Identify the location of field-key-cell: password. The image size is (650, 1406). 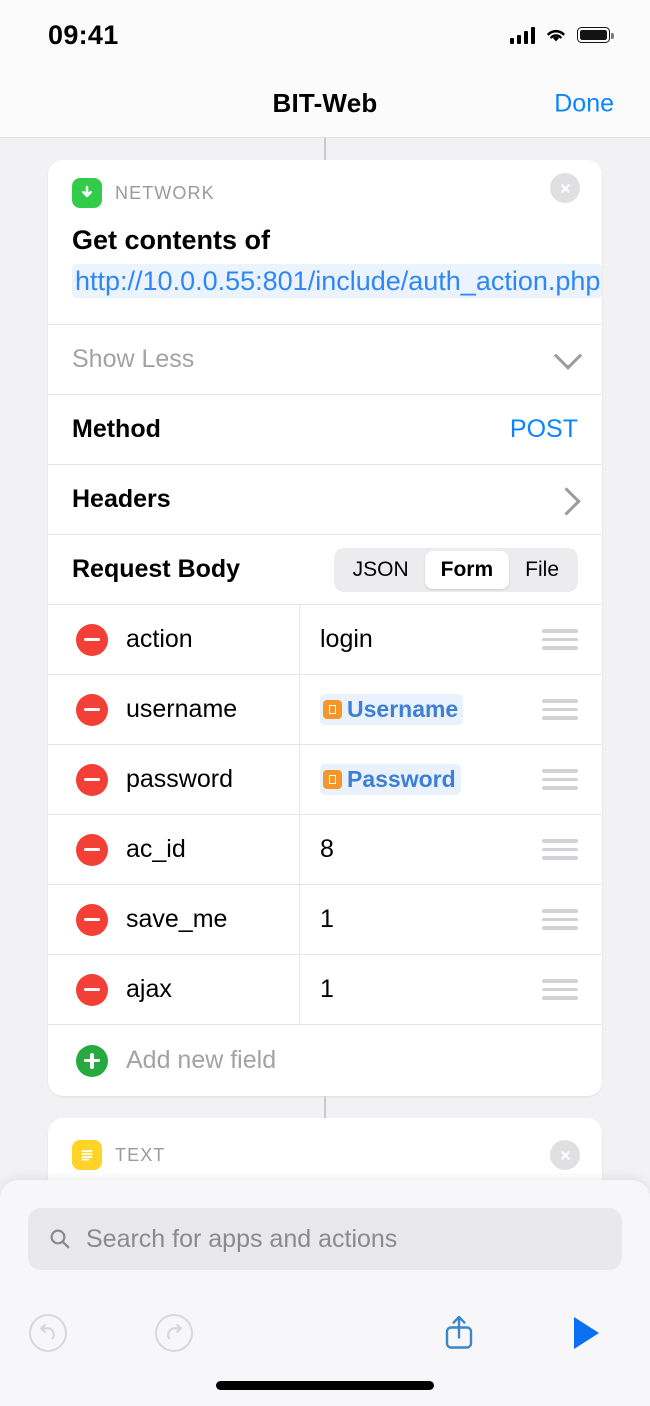
(174, 780).